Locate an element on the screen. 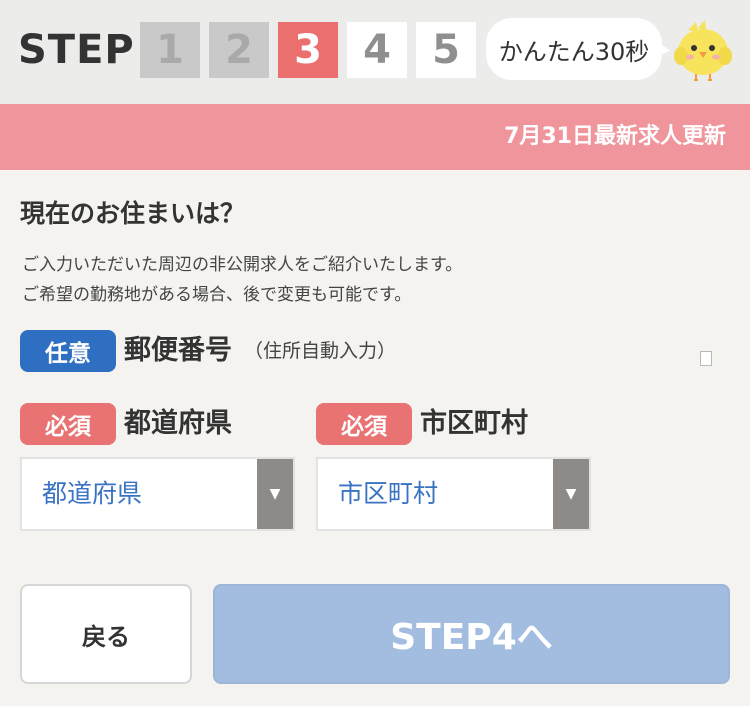 Image resolution: width=750 pixels, height=706 pixels. speech-bubble: かんたん30秒 is located at coordinates (574, 49).